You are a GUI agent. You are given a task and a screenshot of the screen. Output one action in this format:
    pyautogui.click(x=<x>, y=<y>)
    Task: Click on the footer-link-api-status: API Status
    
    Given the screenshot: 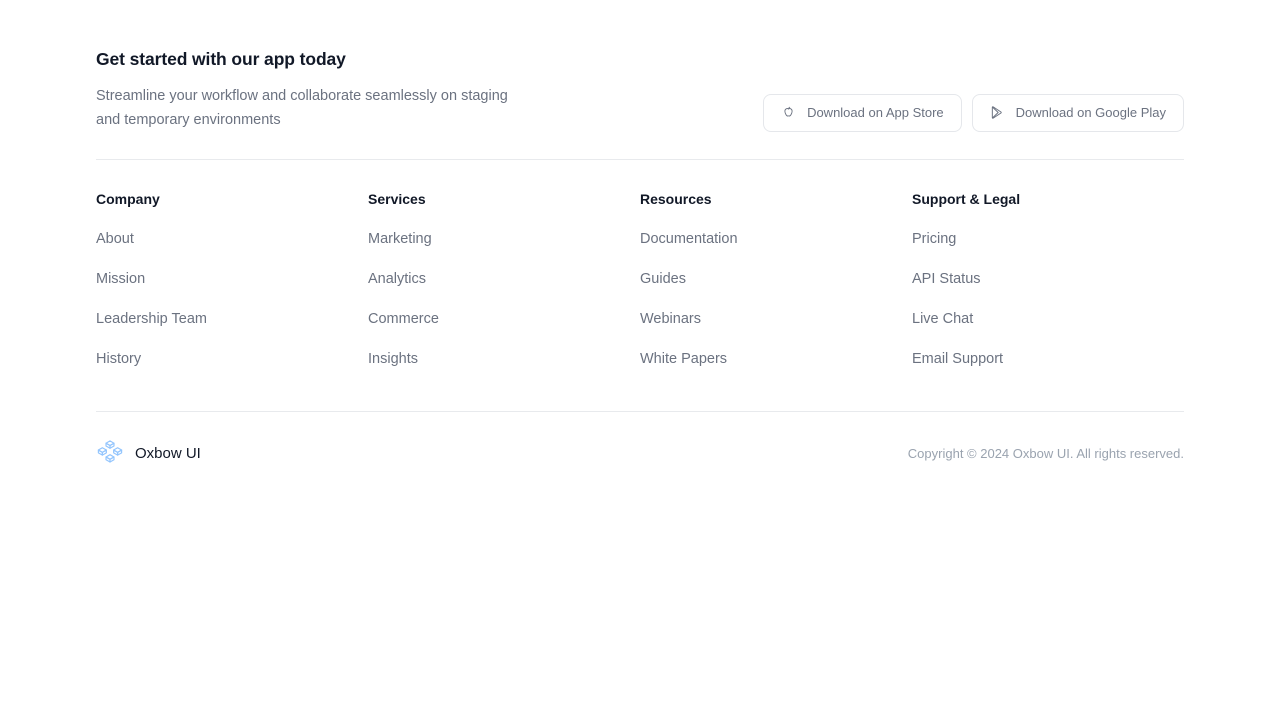 What is the action you would take?
    pyautogui.click(x=1048, y=279)
    